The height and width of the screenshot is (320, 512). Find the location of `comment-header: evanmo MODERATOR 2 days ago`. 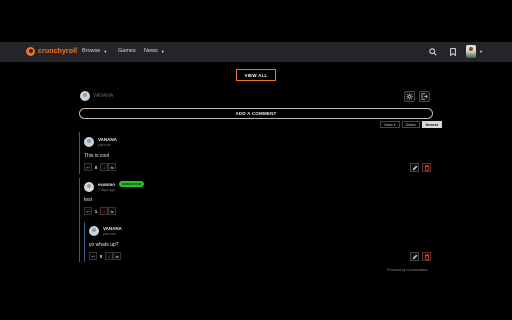

comment-header: evanmo MODERATOR 2 days ago is located at coordinates (114, 186).